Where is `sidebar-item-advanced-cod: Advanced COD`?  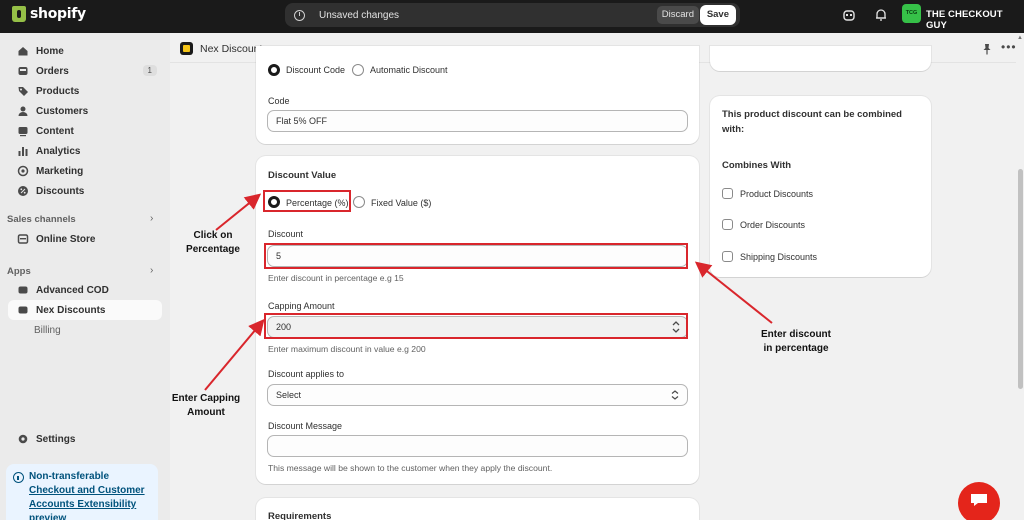
sidebar-item-advanced-cod: Advanced COD is located at coordinates (85, 290).